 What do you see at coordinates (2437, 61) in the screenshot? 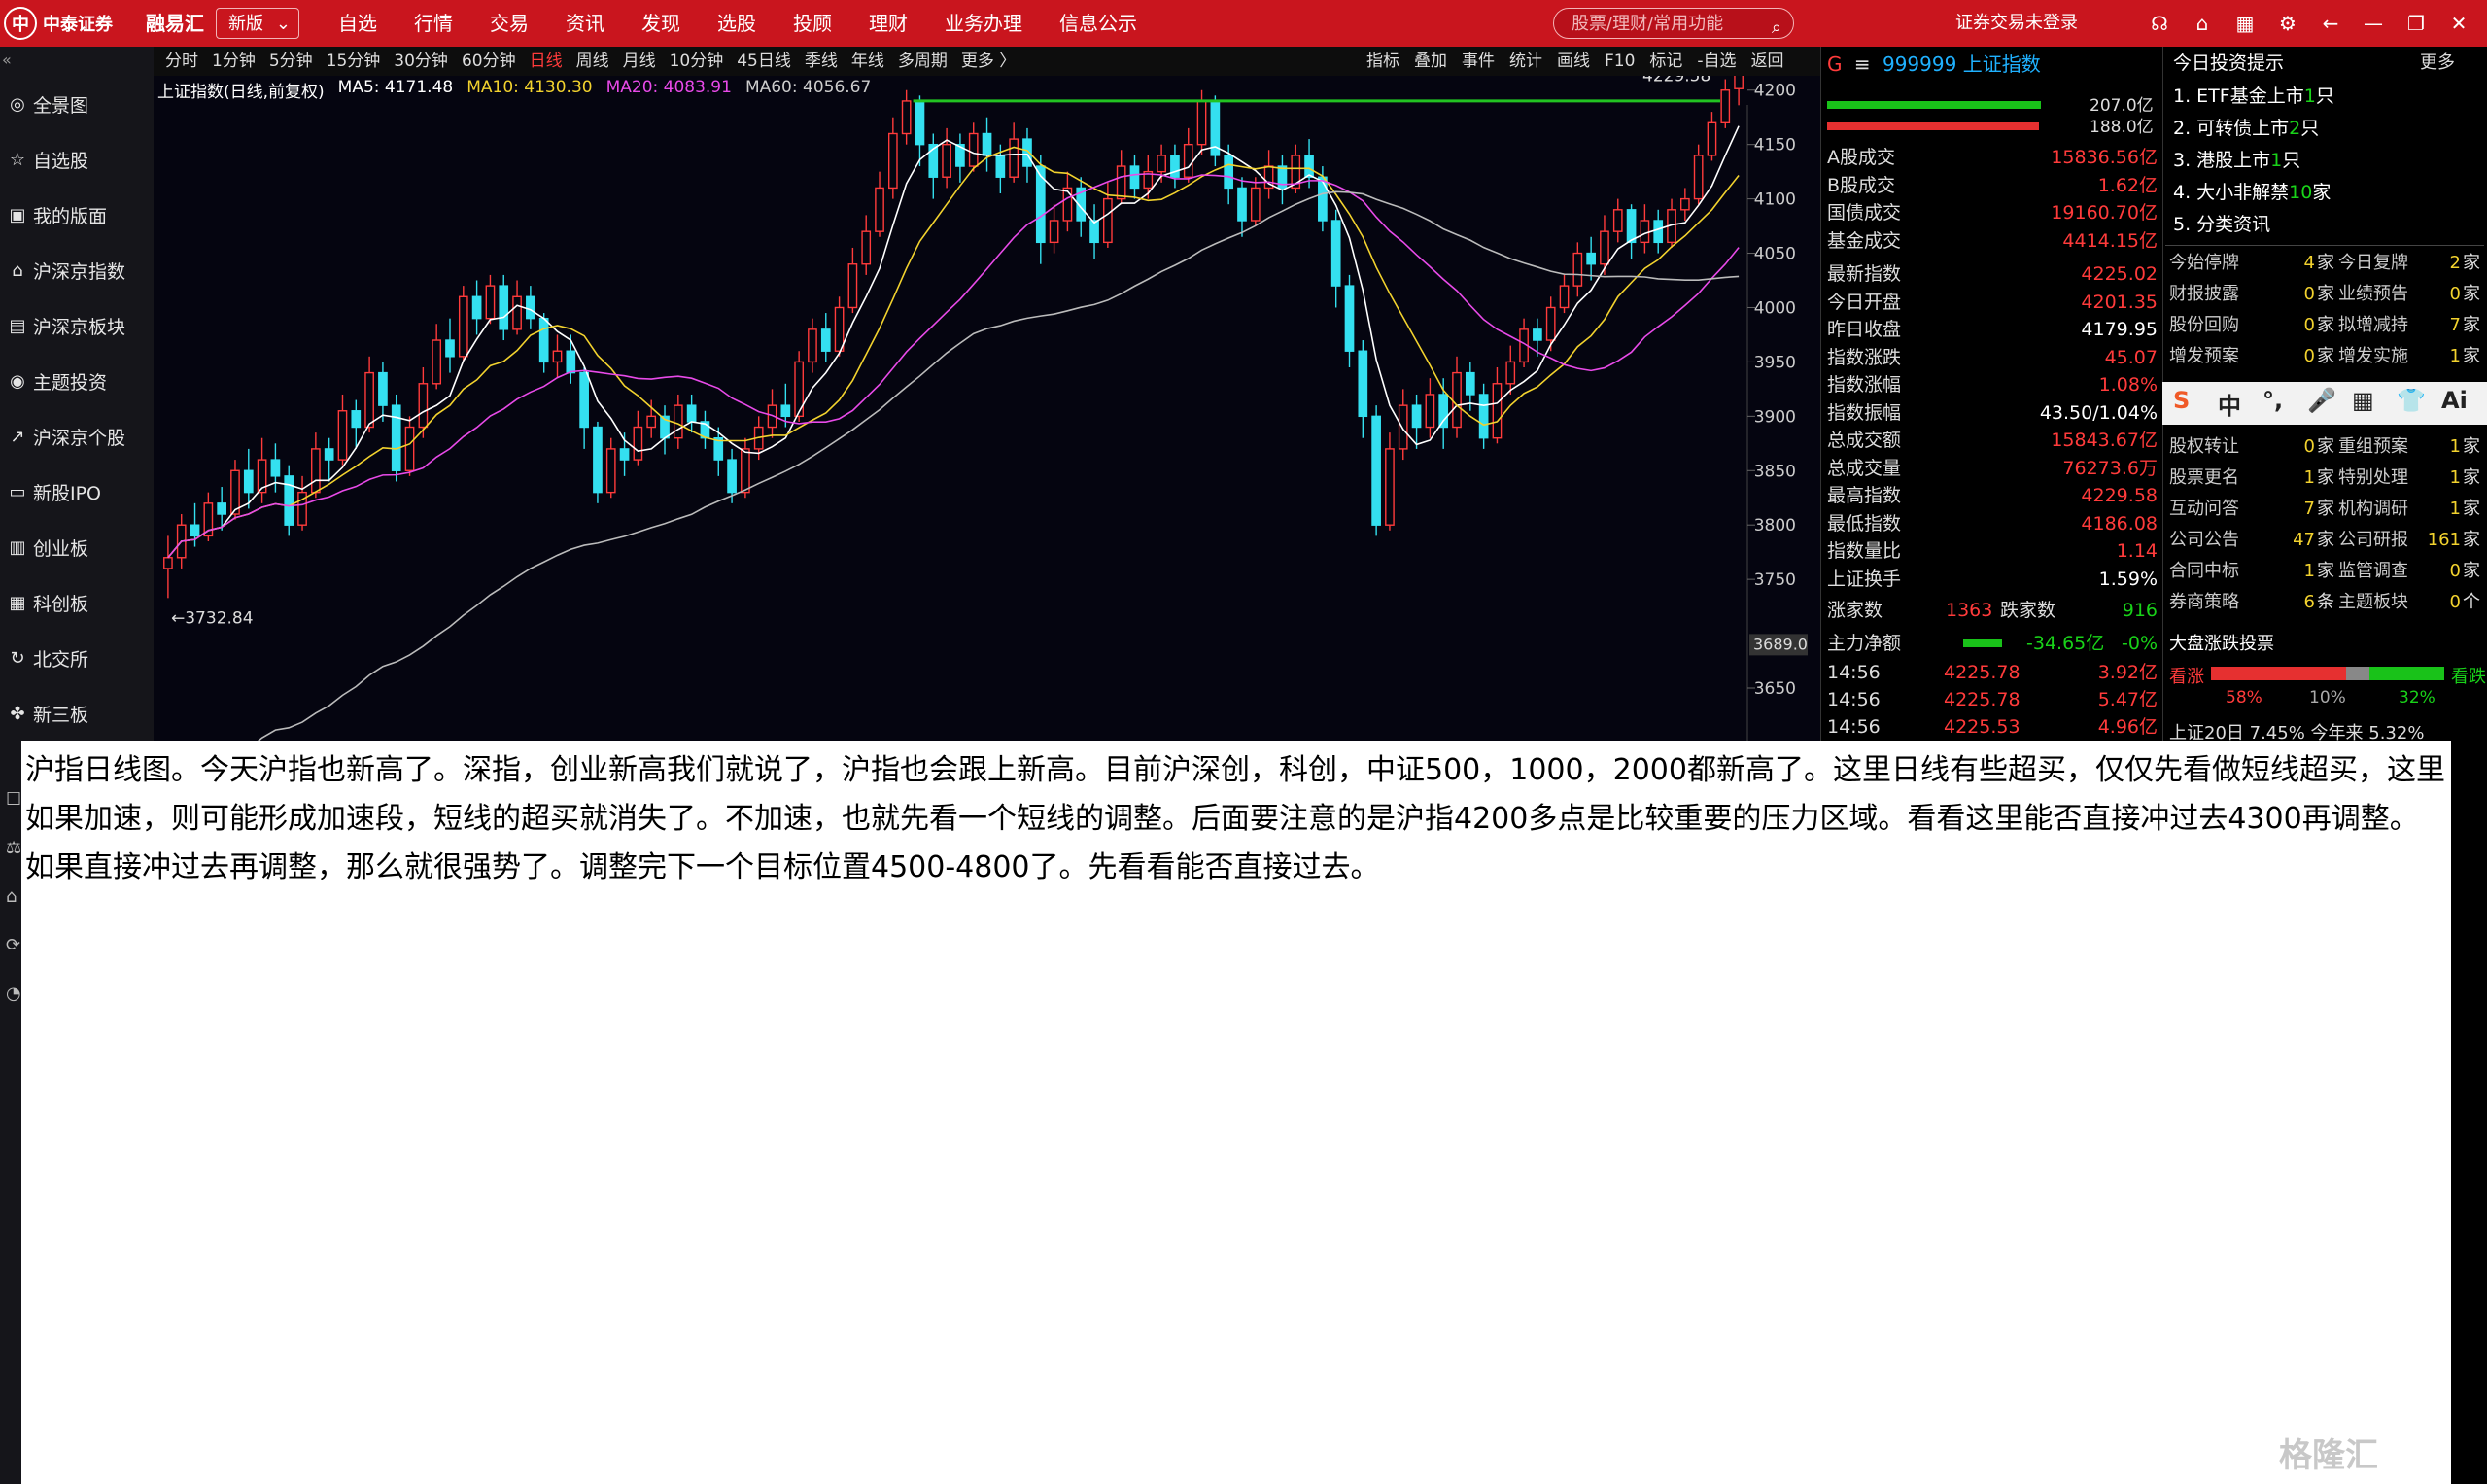
I see `tips-more-link: 更多` at bounding box center [2437, 61].